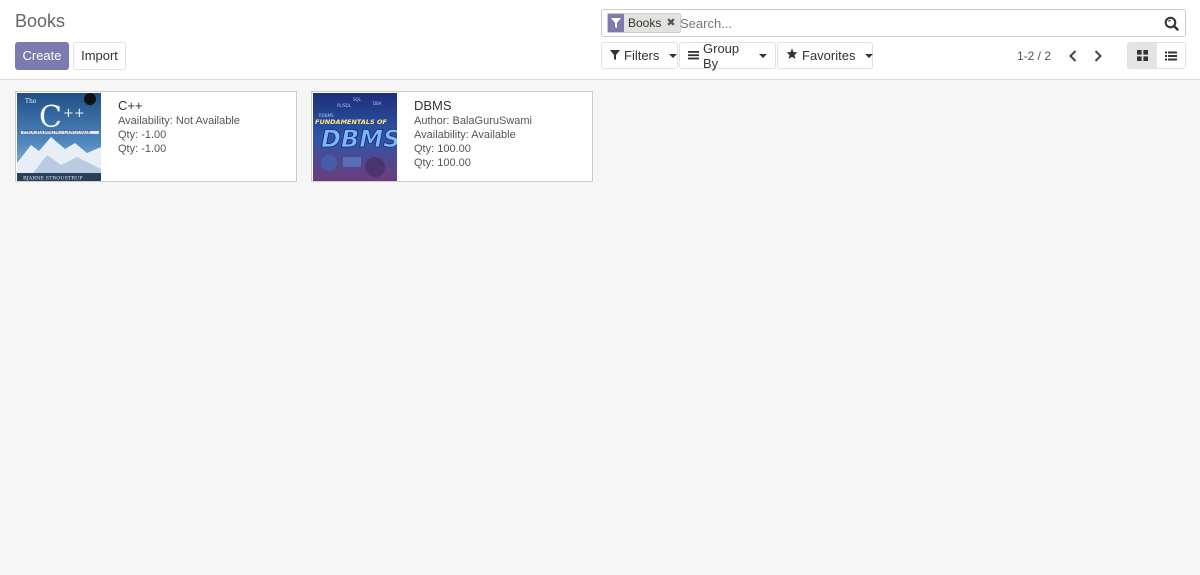  I want to click on card-author: Author: BalaGuruSwami, so click(473, 121).